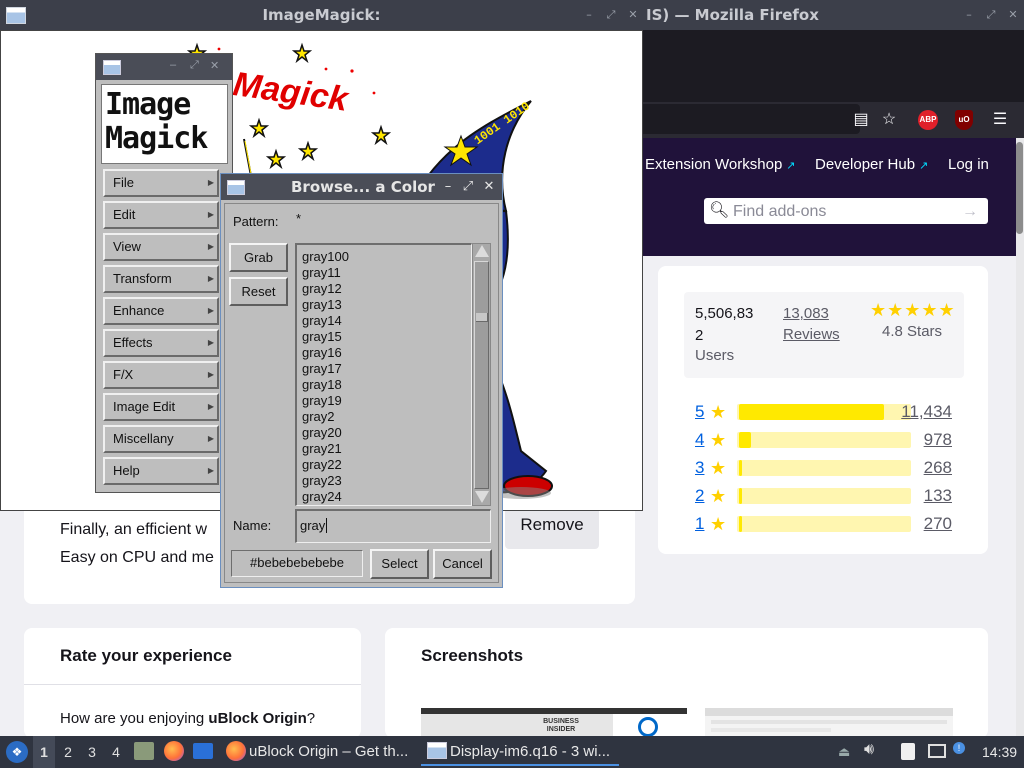 The image size is (1024, 768). Describe the element at coordinates (322, 481) in the screenshot. I see `color-list-item: gray23` at that location.